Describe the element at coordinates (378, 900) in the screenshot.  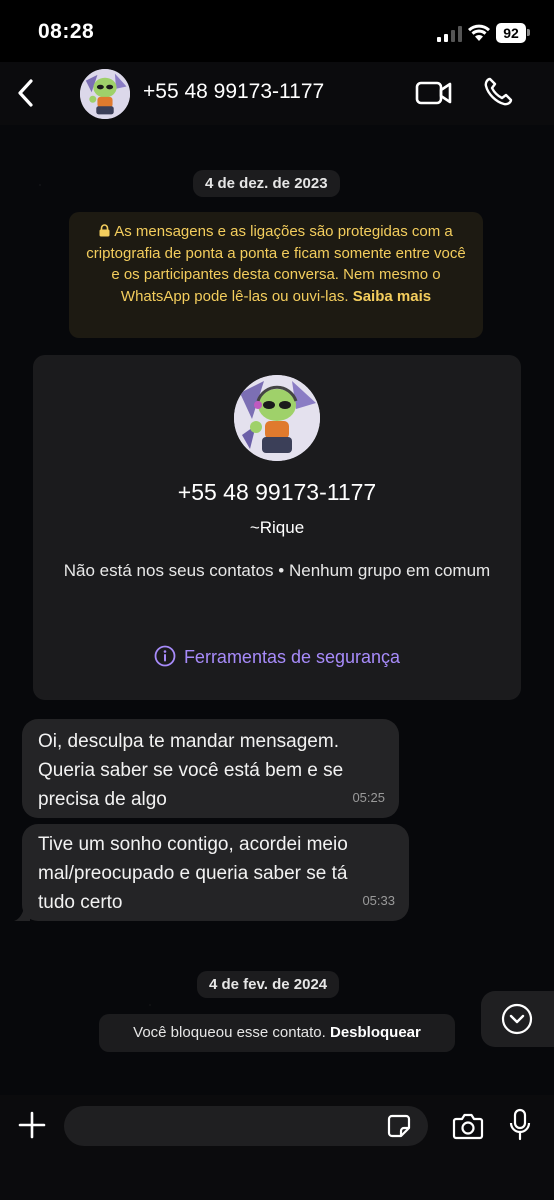
I see `message-time: 05:33` at that location.